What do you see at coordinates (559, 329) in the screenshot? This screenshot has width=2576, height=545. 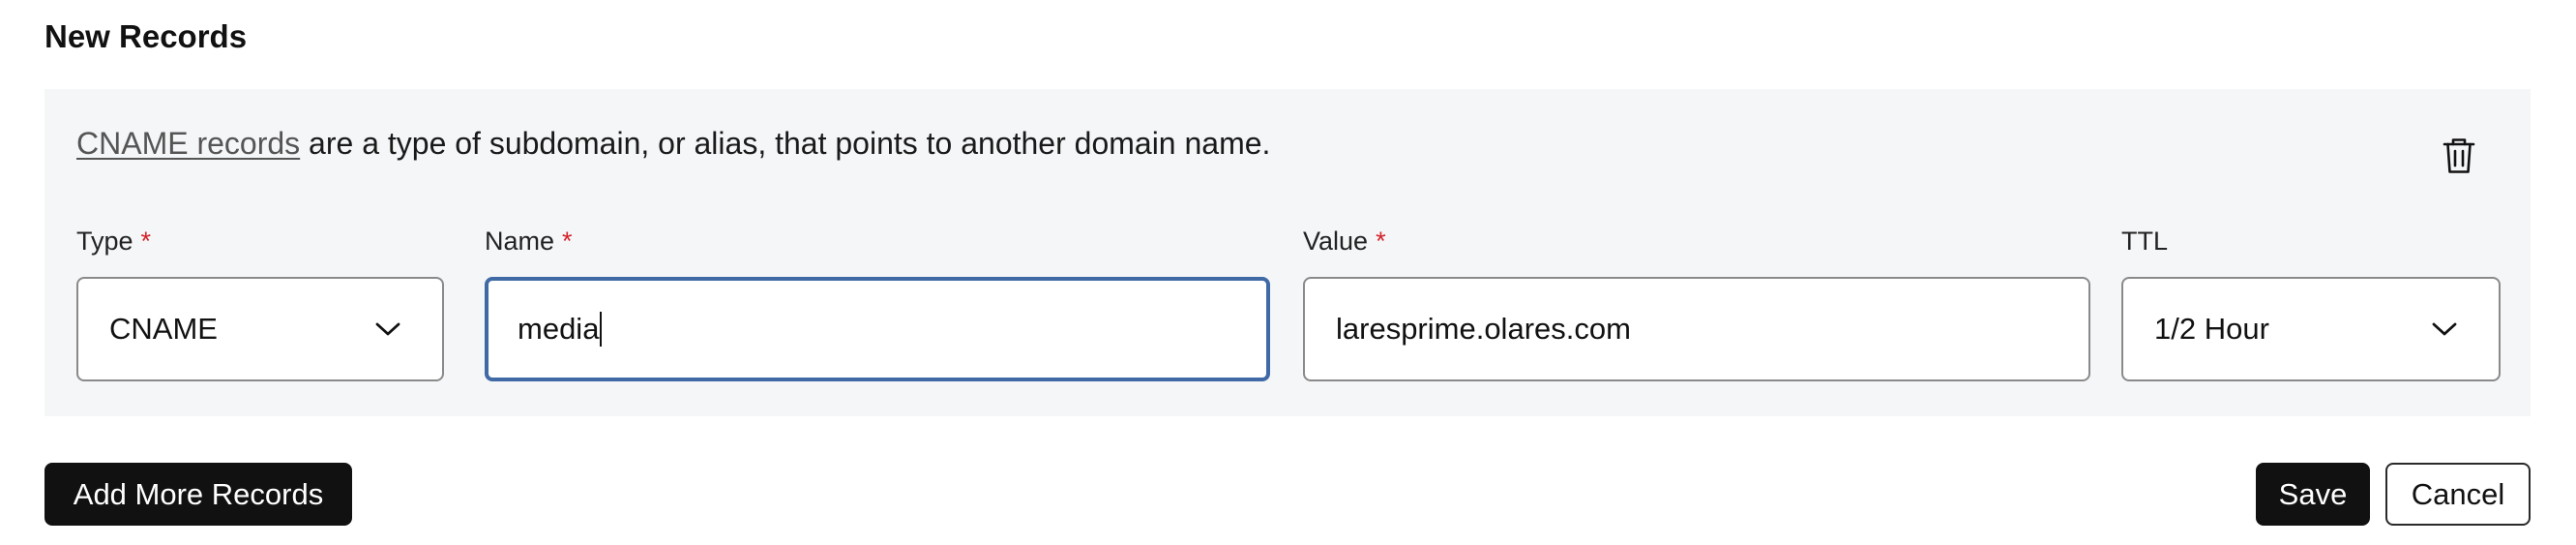 I see `name-input-value: media` at bounding box center [559, 329].